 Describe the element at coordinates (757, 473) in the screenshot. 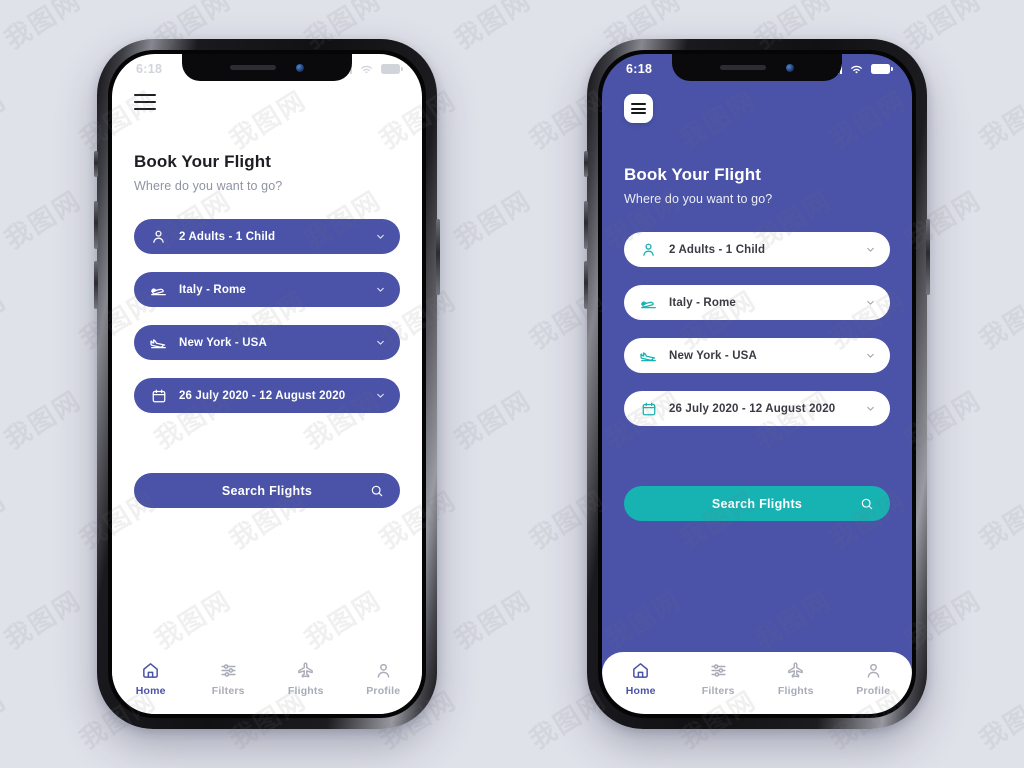

I see `search-section-dark: Search Flights` at that location.